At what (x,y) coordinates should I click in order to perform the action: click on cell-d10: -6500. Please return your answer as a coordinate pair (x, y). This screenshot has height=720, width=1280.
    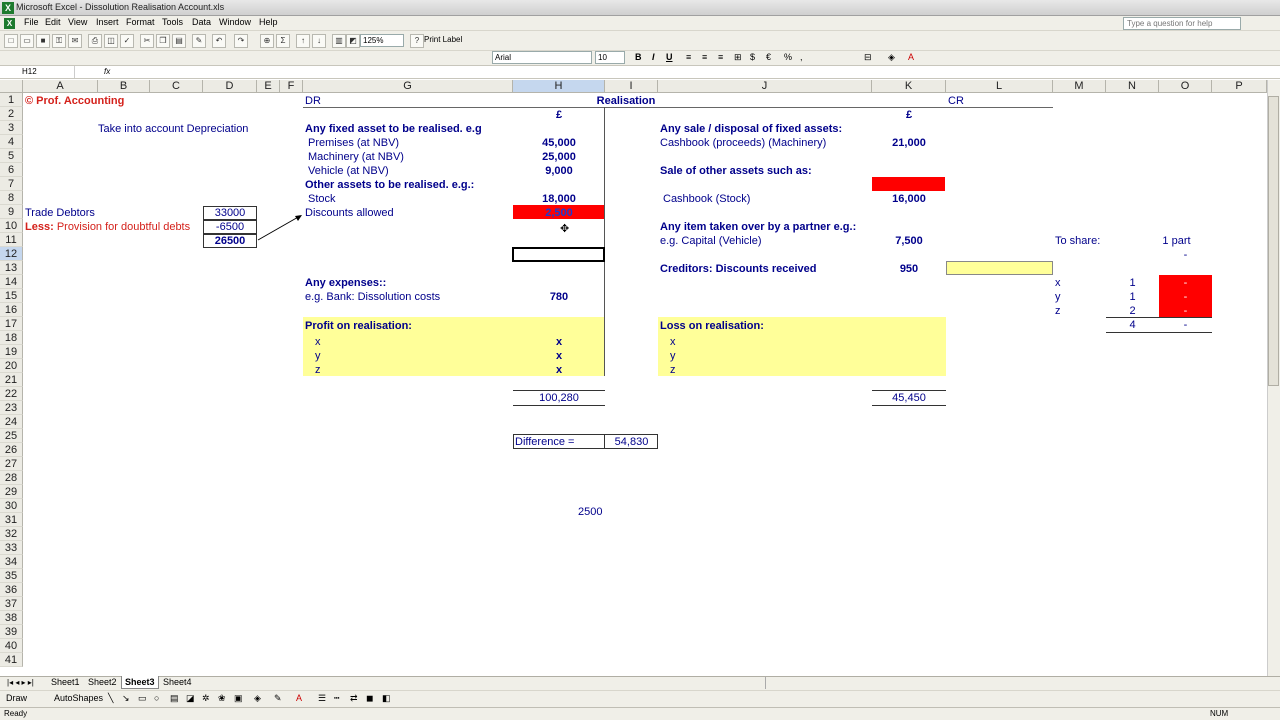
    Looking at the image, I should click on (230, 227).